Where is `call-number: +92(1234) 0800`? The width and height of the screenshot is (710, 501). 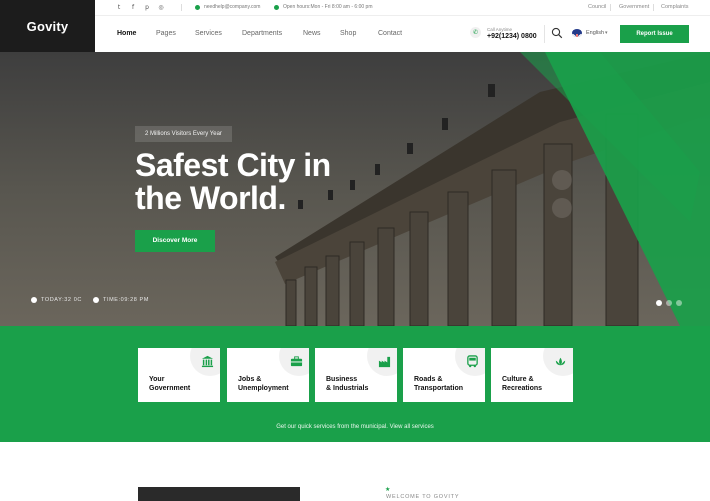 call-number: +92(1234) 0800 is located at coordinates (512, 36).